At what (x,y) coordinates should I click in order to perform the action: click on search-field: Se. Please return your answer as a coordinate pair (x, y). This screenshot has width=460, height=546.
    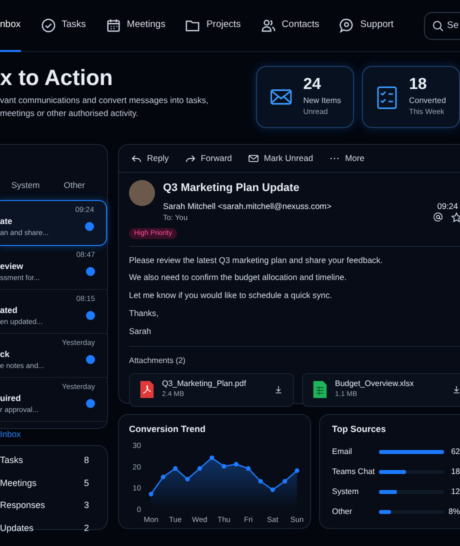
    Looking at the image, I should click on (442, 26).